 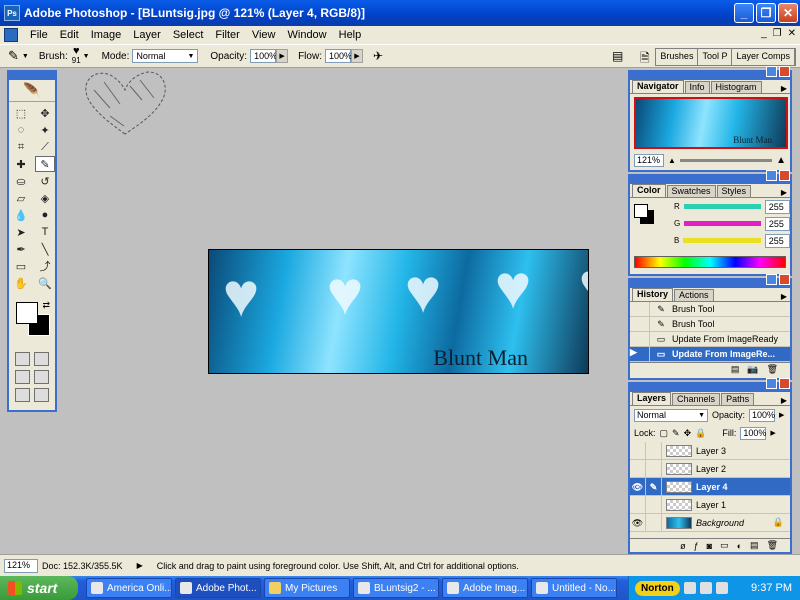 What do you see at coordinates (41, 359) in the screenshot?
I see `quick-mask-mode-icon` at bounding box center [41, 359].